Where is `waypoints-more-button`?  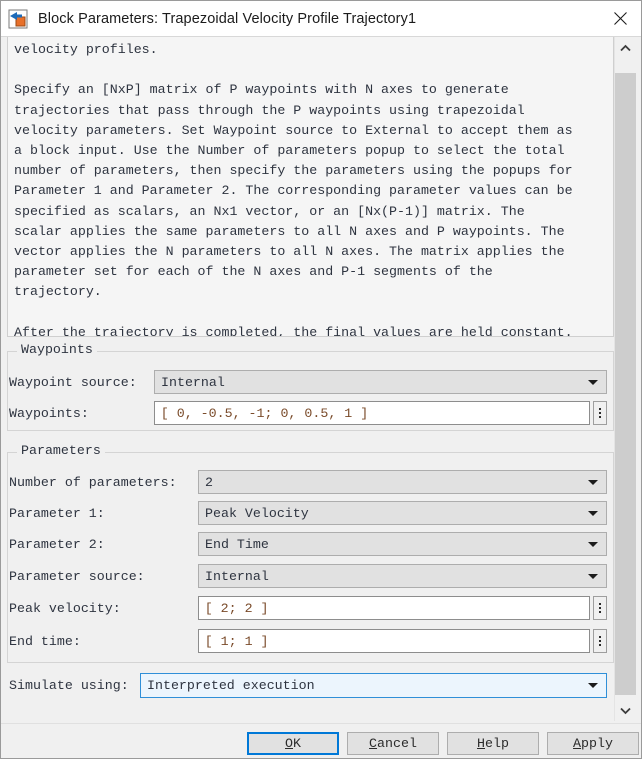 waypoints-more-button is located at coordinates (600, 413).